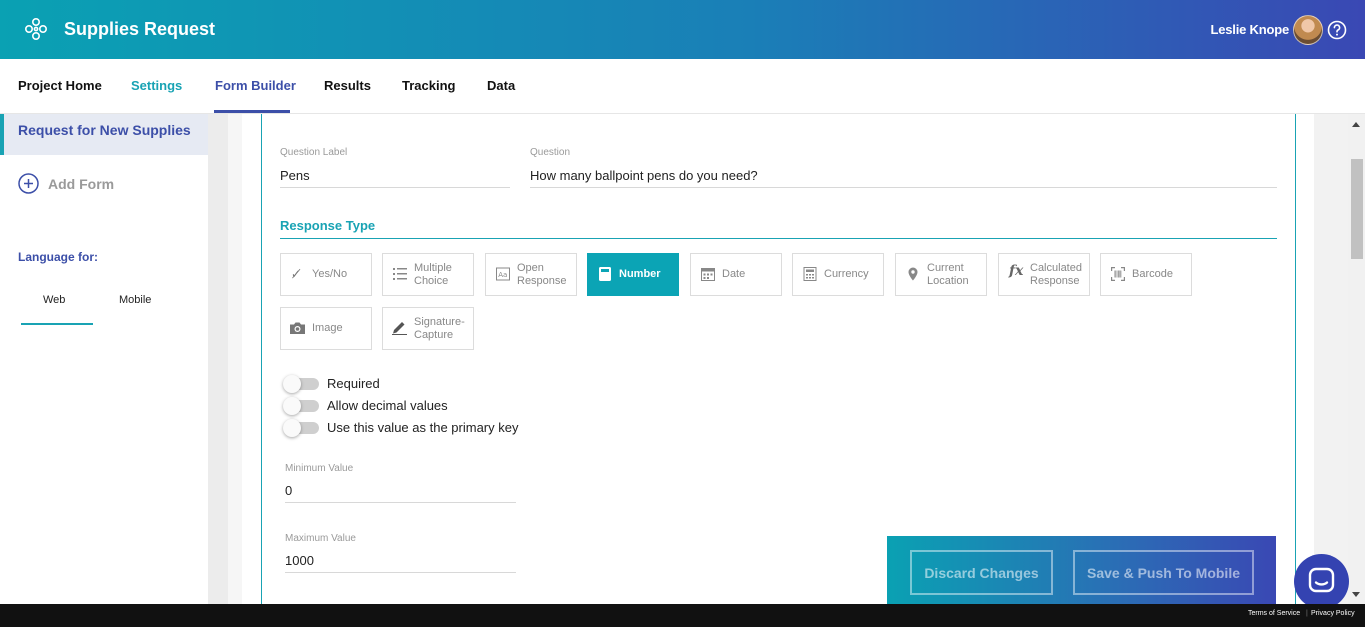 This screenshot has height=627, width=1365. Describe the element at coordinates (1016, 271) in the screenshot. I see `function-icon: fx` at that location.